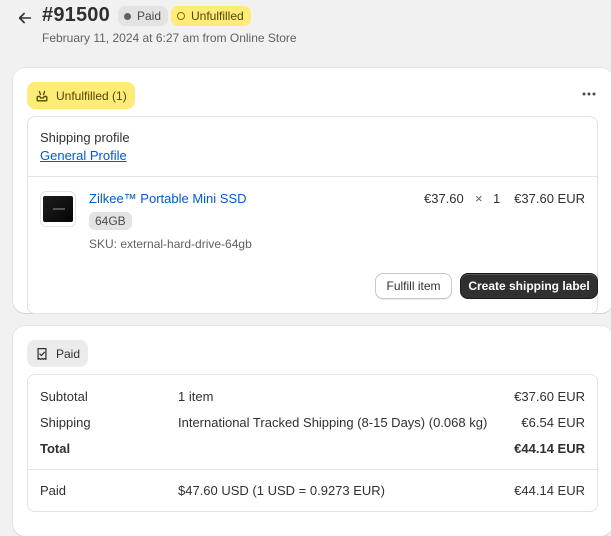  I want to click on ring-icon, so click(181, 16).